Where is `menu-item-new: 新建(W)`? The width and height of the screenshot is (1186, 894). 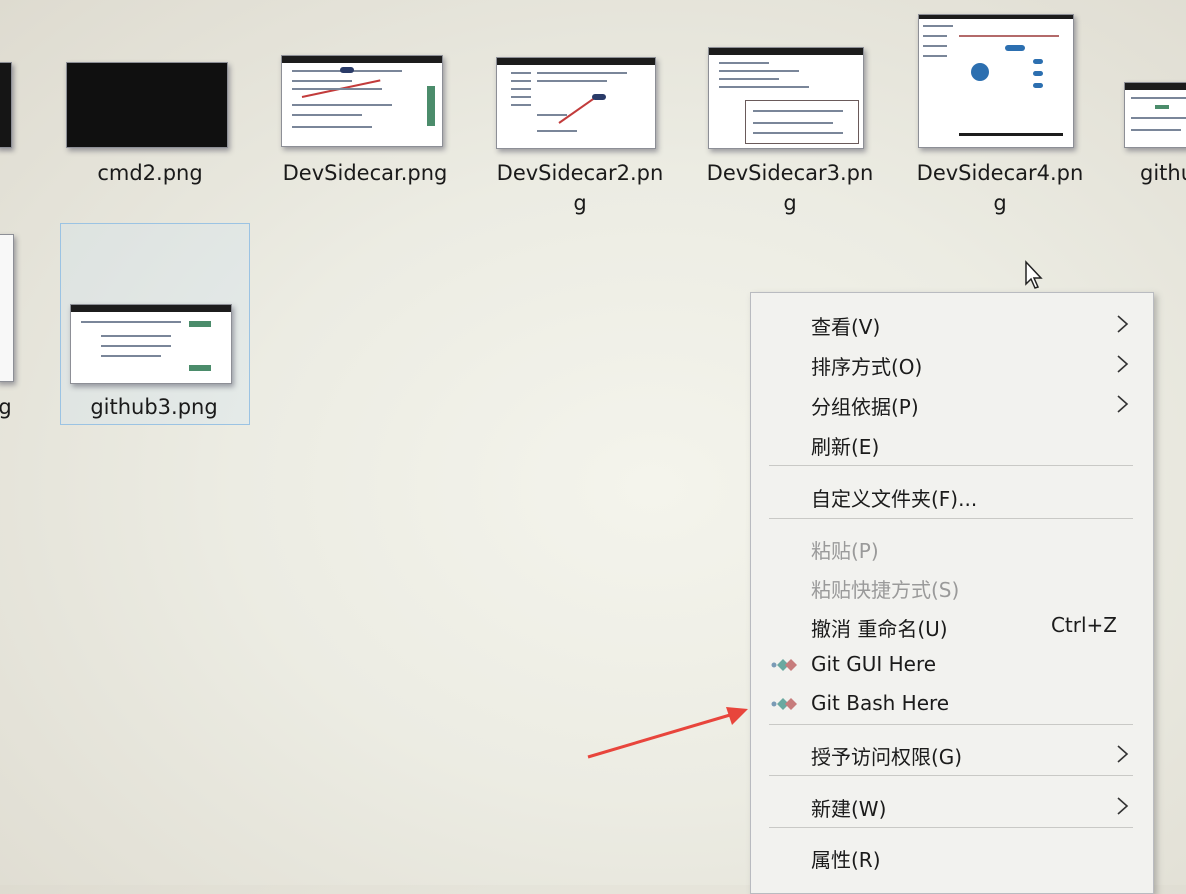
menu-item-new: 新建(W) is located at coordinates (952, 806).